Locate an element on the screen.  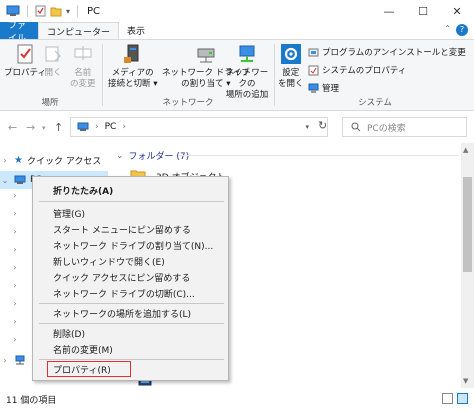
menu-item-delete: 削除(D) is located at coordinates (69, 333).